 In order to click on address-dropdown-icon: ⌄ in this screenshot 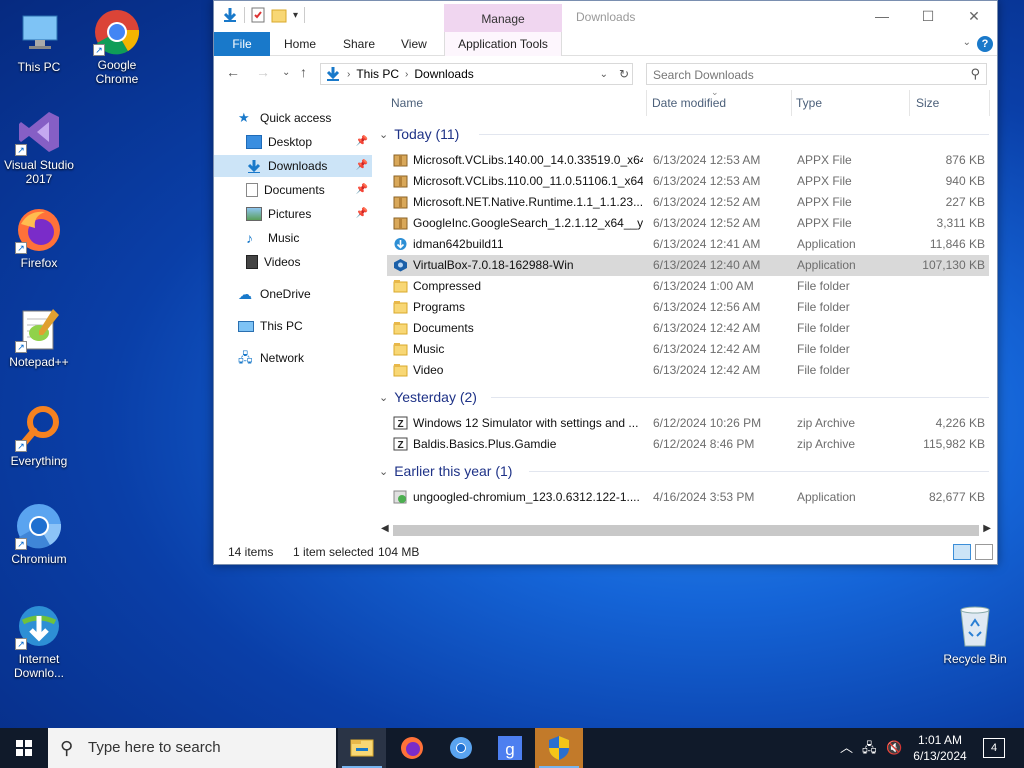, I will do `click(604, 74)`.